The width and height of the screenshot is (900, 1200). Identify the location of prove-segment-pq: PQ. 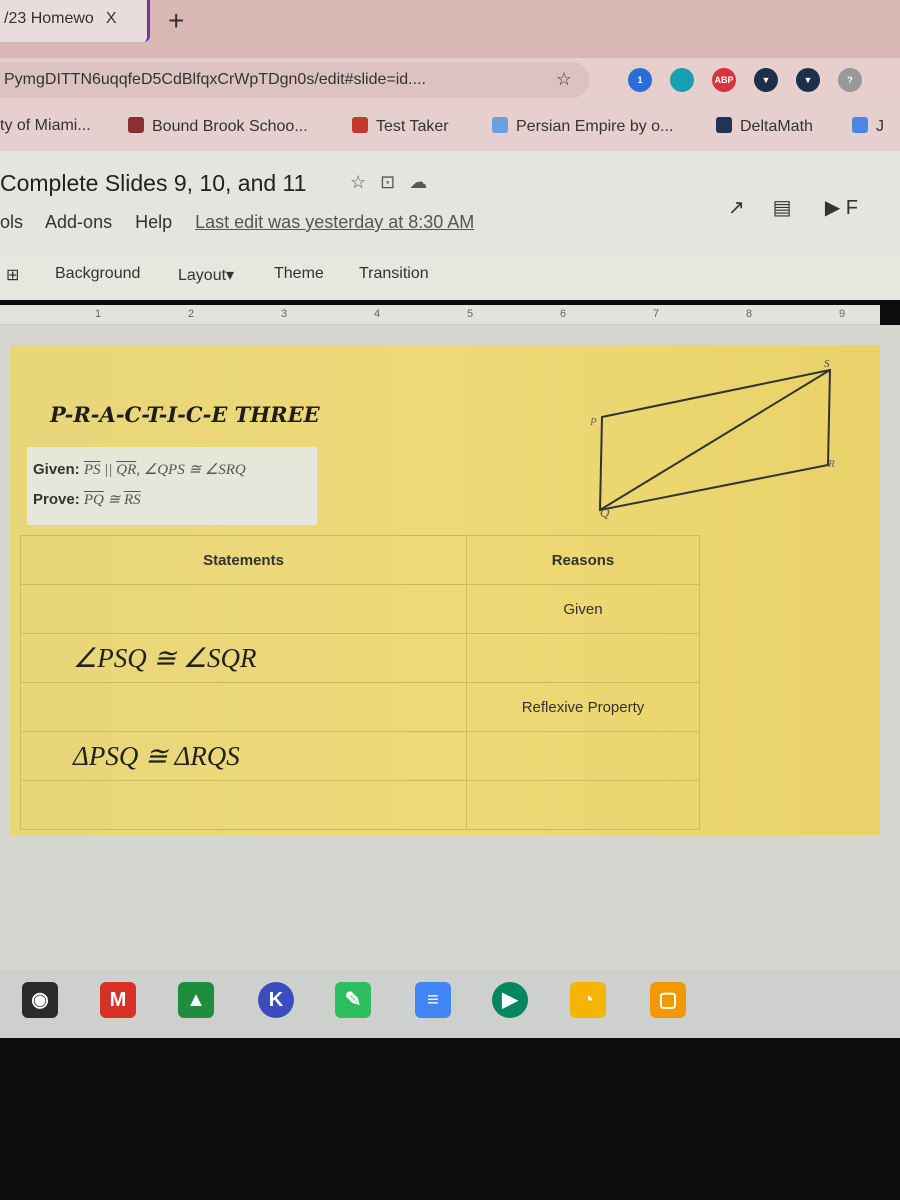
(93, 500).